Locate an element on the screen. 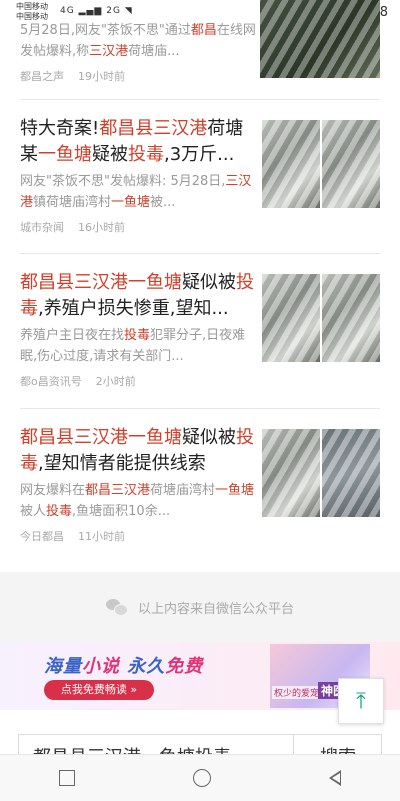 This screenshot has height=801, width=400. recents-icon is located at coordinates (67, 778).